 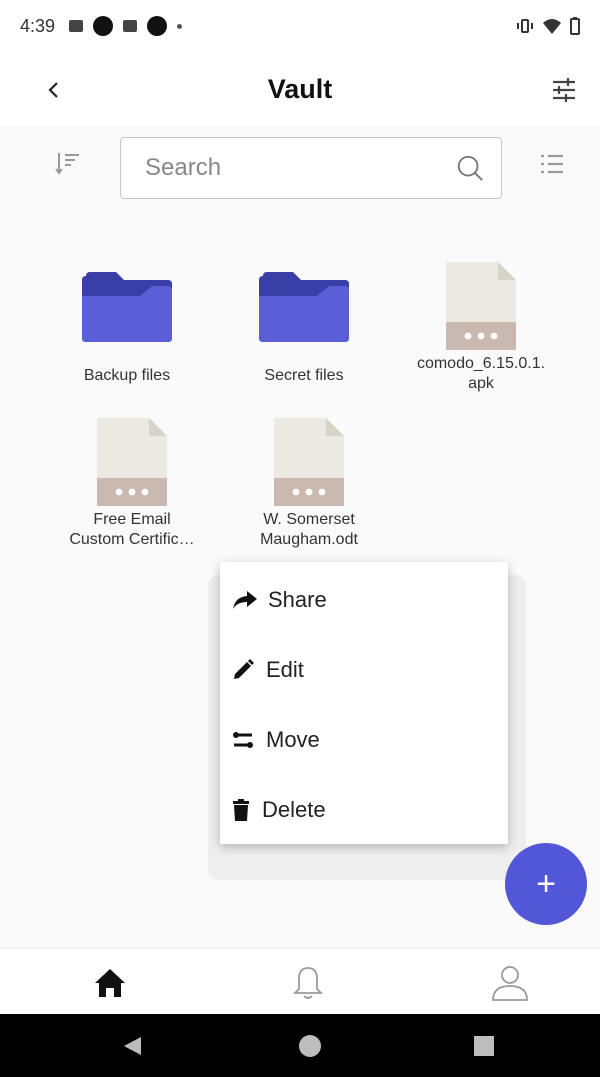 I want to click on menu-item-delete: Delete, so click(x=364, y=810).